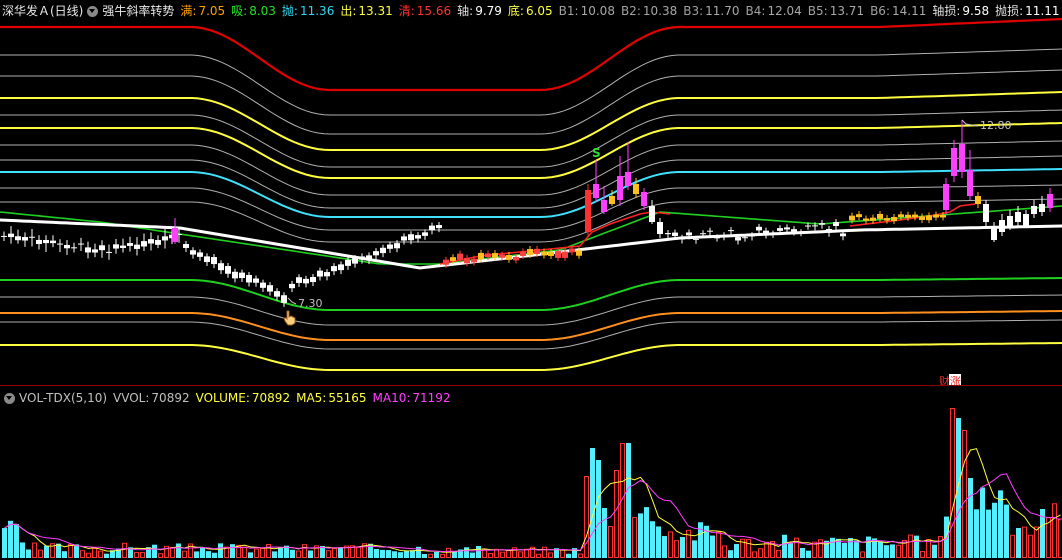 Image resolution: width=1062 pixels, height=560 pixels. Describe the element at coordinates (531, 294) in the screenshot. I see `buy-band-line` at that location.